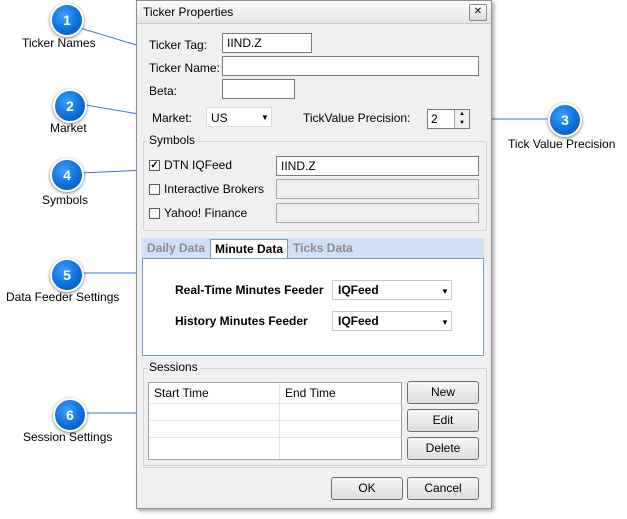 The width and height of the screenshot is (627, 519). What do you see at coordinates (358, 290) in the screenshot?
I see `realtime-feeder-value: IQFeed` at bounding box center [358, 290].